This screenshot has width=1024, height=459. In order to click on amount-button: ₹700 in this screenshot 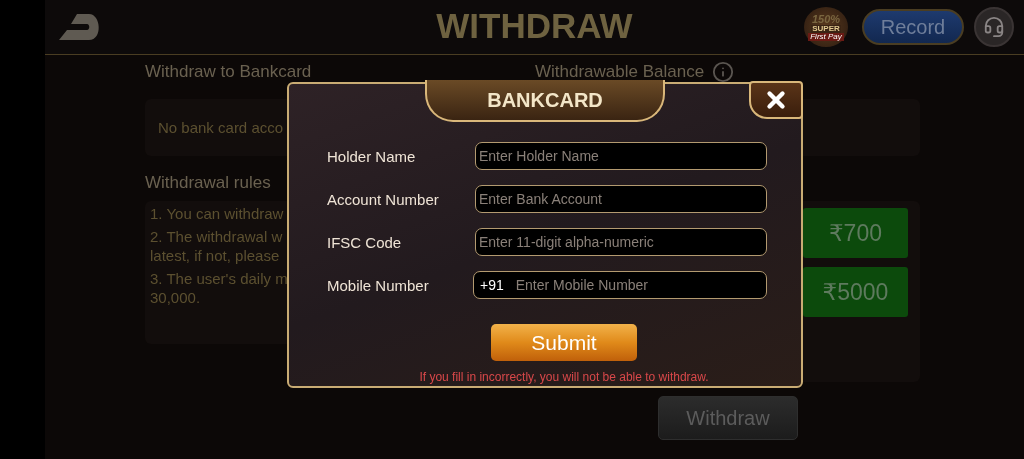, I will do `click(855, 233)`.